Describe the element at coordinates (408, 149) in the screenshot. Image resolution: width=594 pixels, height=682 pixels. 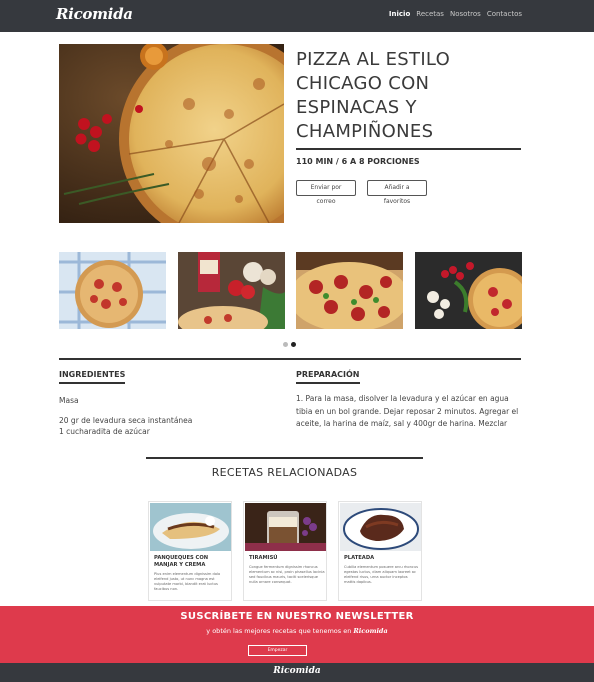
I see `title-divider` at that location.